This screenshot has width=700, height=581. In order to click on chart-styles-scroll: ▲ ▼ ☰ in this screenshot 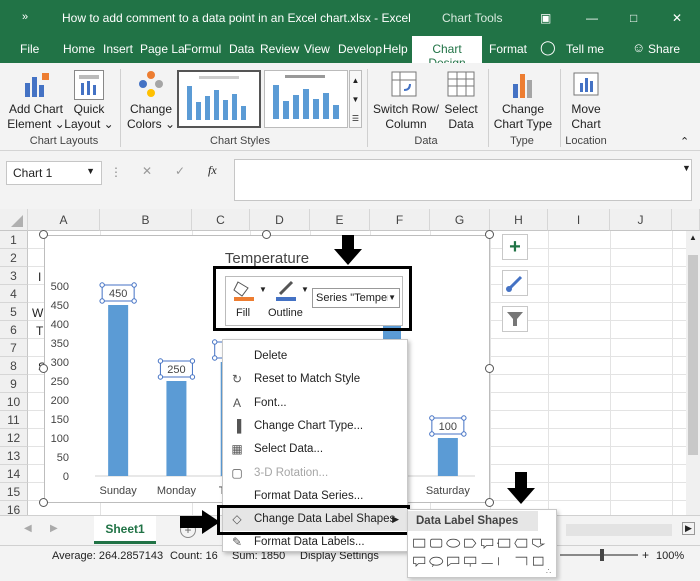, I will do `click(355, 99)`.